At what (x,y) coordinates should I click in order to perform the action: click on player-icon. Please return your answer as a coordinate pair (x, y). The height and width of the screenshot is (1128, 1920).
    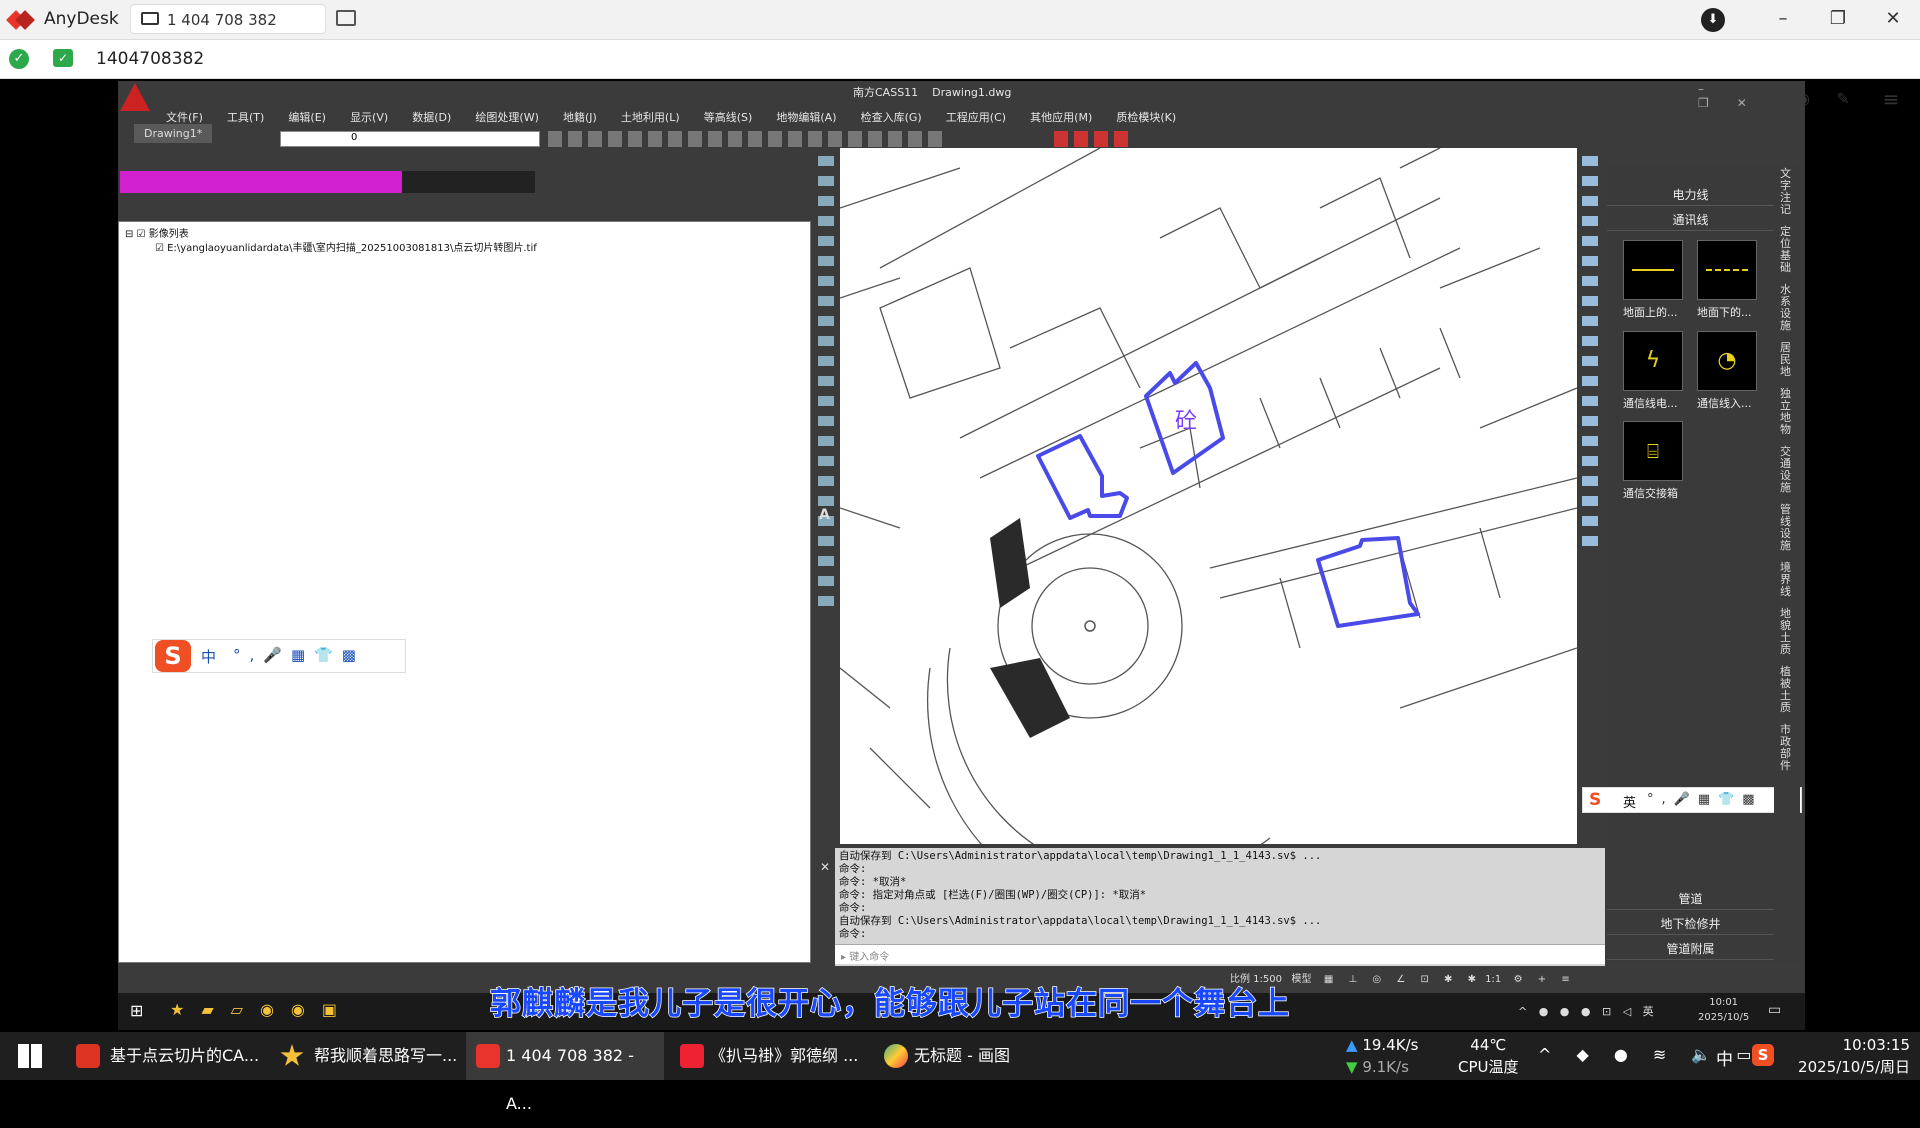
    Looking at the image, I should click on (692, 1056).